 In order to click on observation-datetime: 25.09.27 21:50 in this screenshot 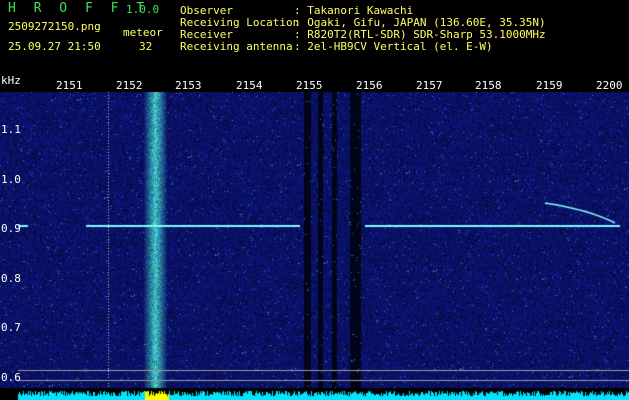, I will do `click(54, 46)`.